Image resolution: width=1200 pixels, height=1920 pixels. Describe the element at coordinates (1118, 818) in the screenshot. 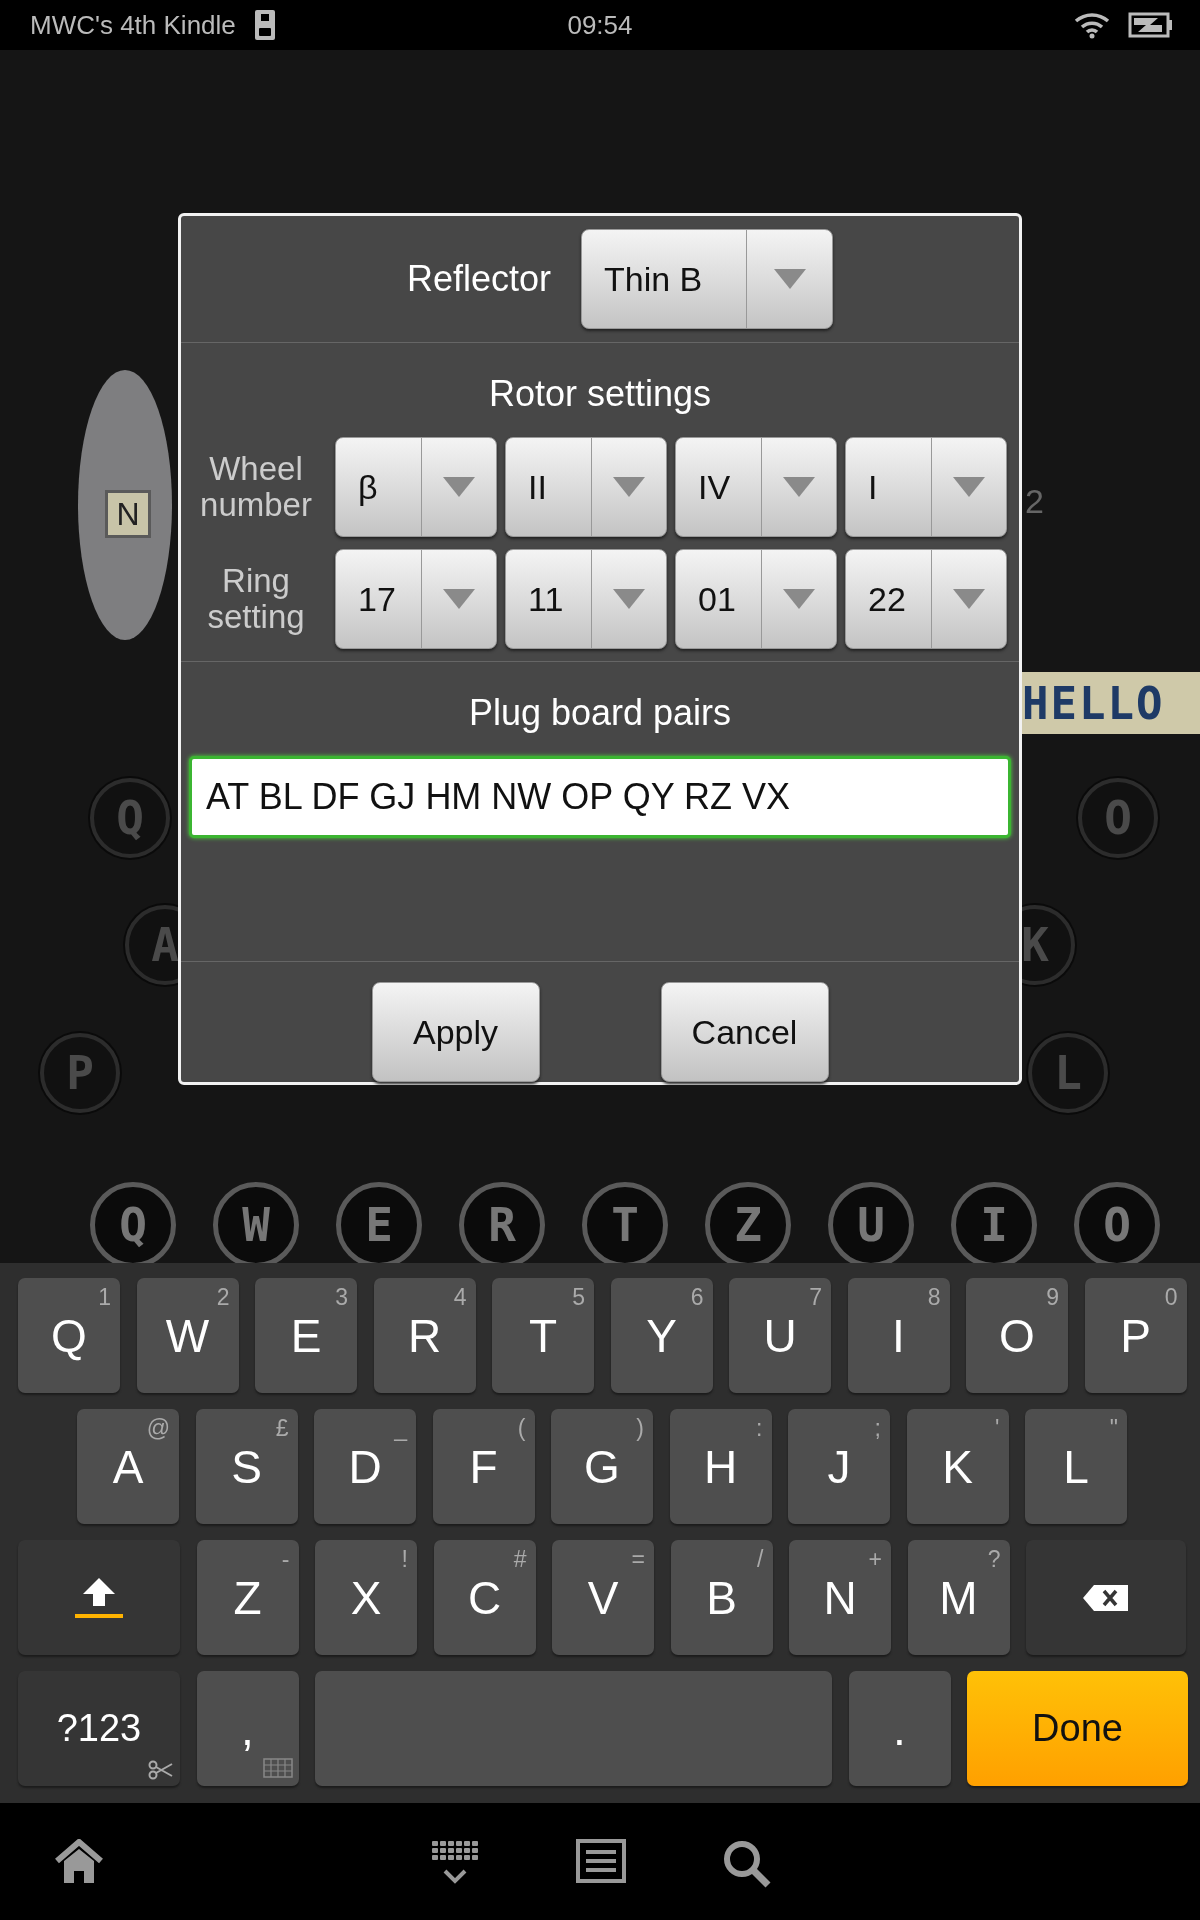

I see `lamp: O` at that location.